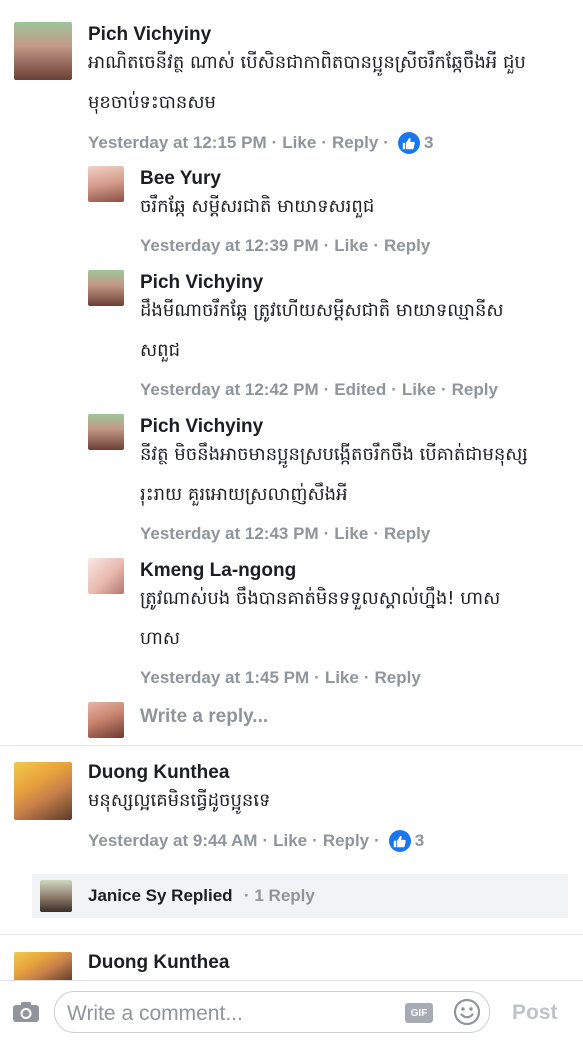 This screenshot has height=1041, width=583. What do you see at coordinates (160, 896) in the screenshot?
I see `replied-author: Janice Sy Replied` at bounding box center [160, 896].